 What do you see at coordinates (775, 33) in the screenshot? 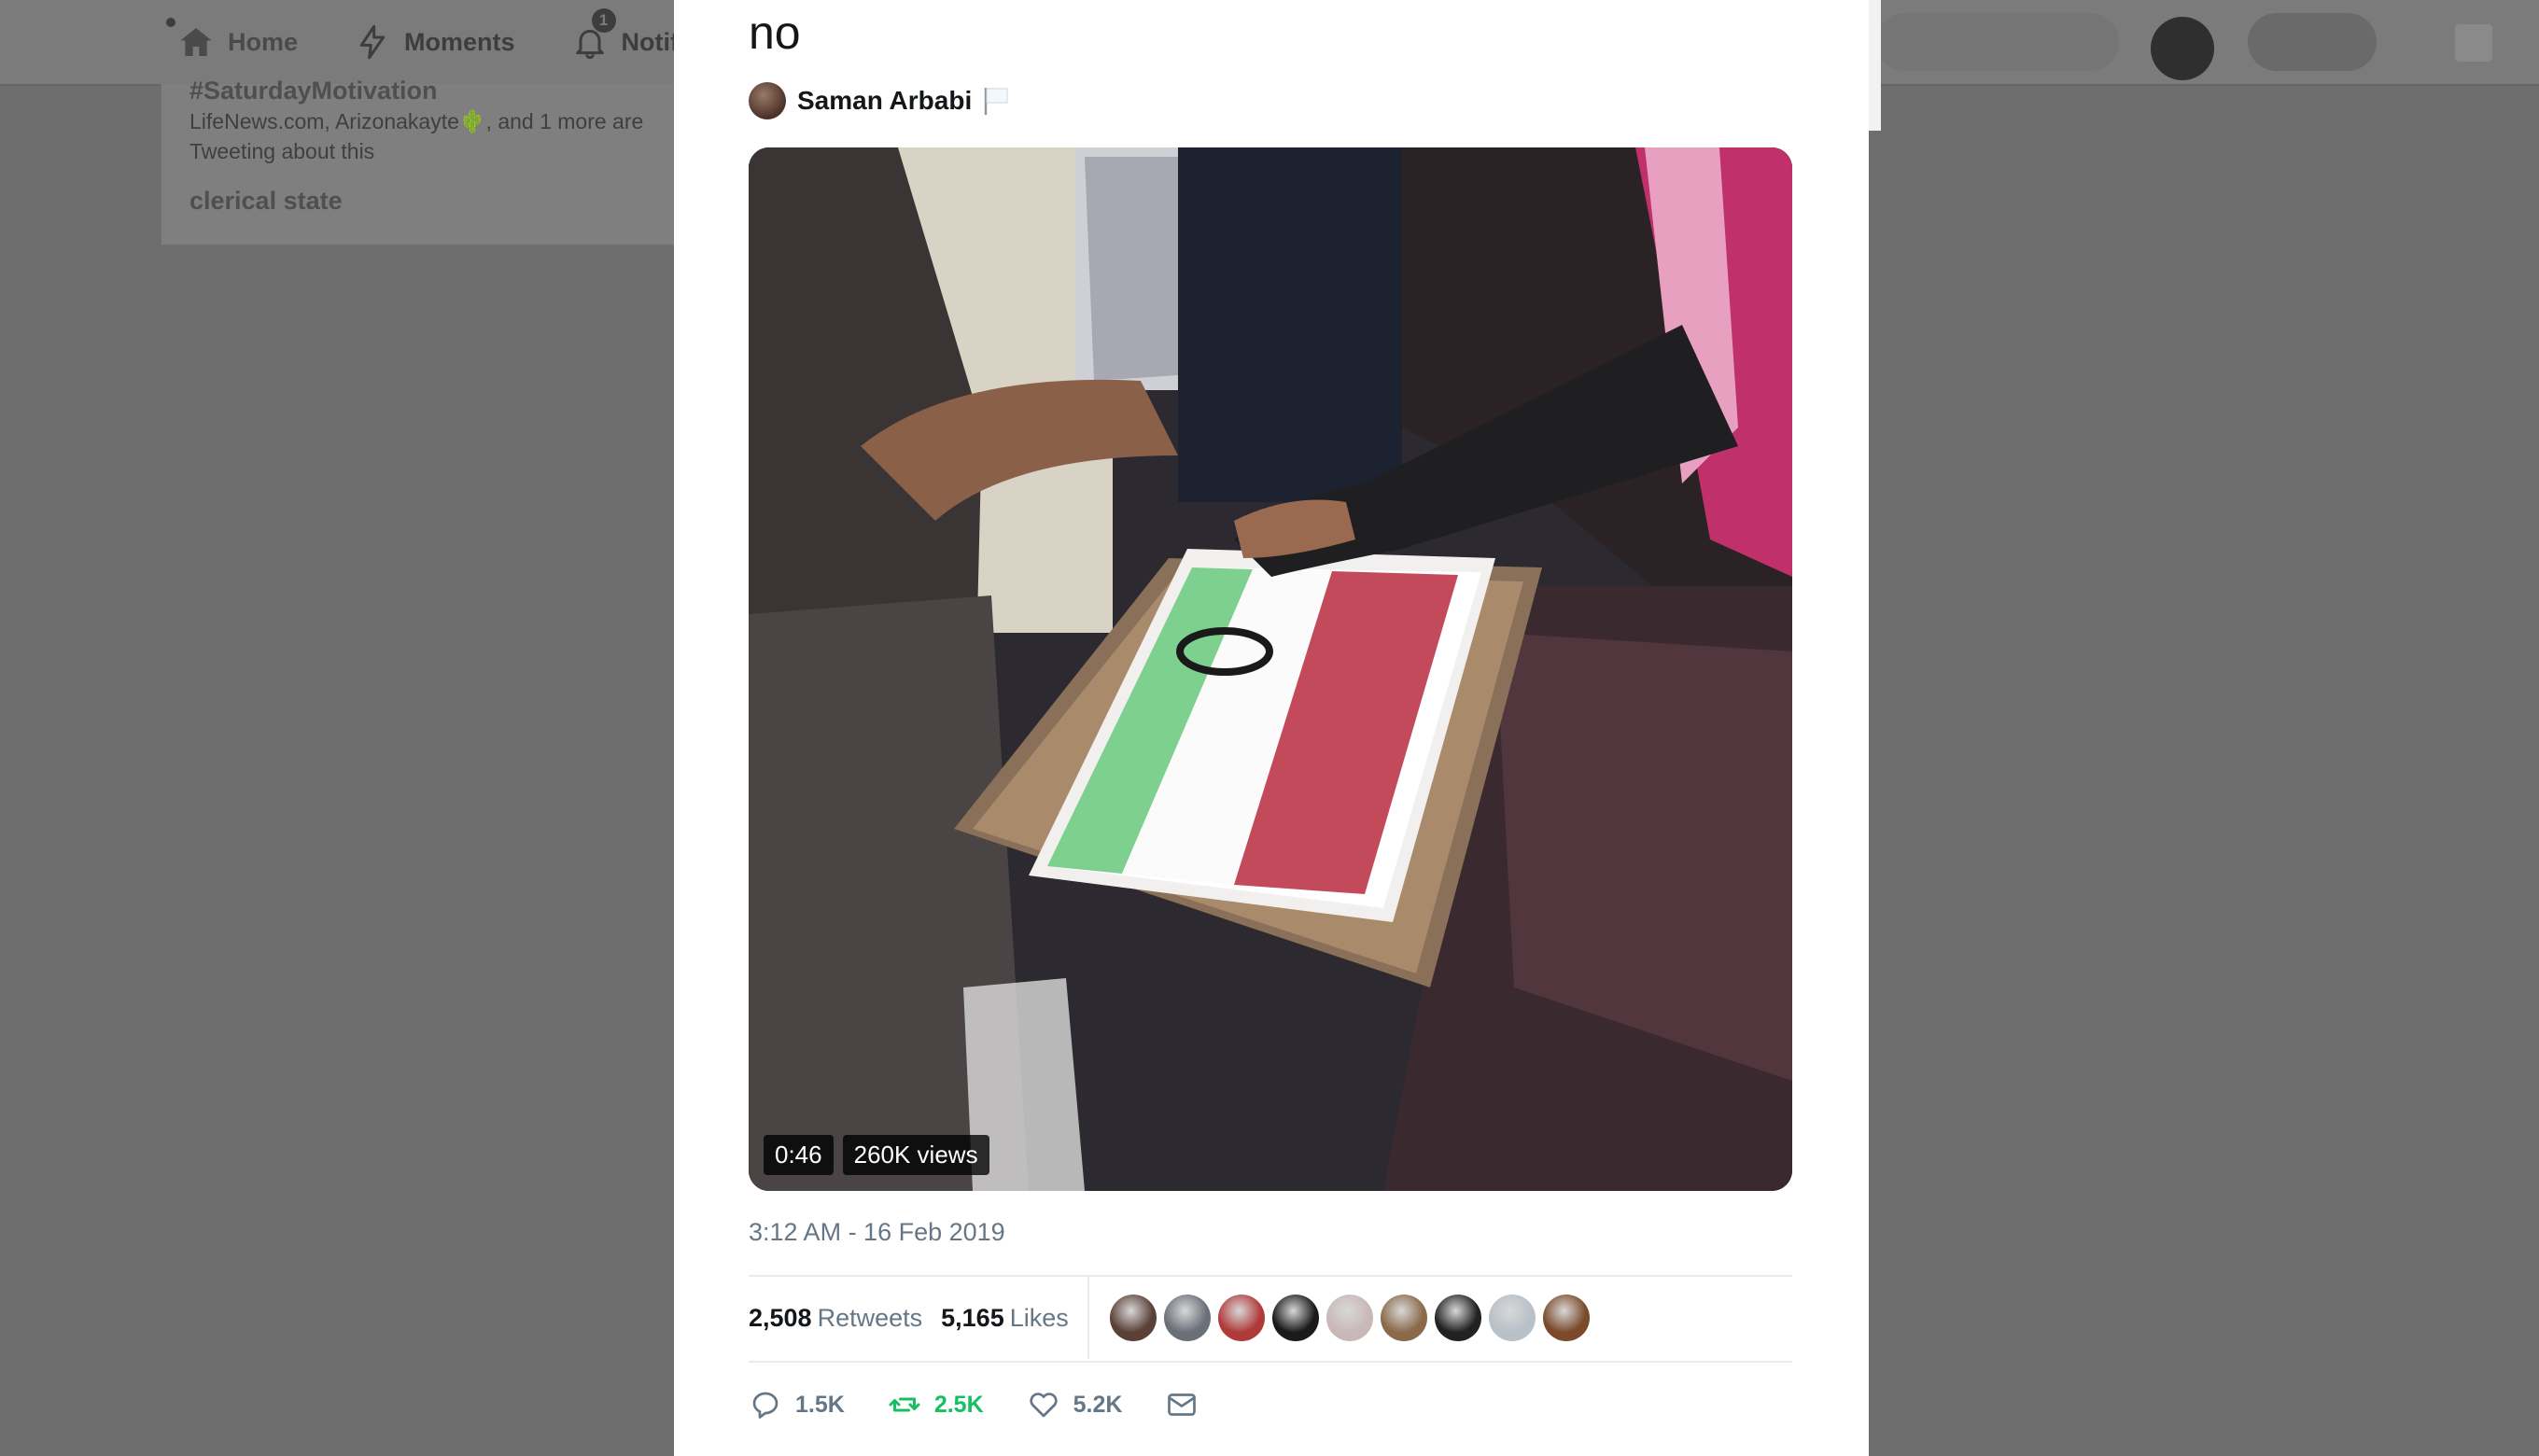
I see `tweet-text: no` at bounding box center [775, 33].